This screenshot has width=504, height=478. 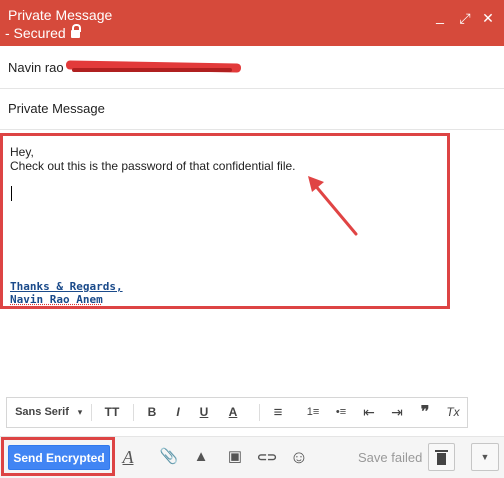 What do you see at coordinates (390, 457) in the screenshot?
I see `save-status: Save failed` at bounding box center [390, 457].